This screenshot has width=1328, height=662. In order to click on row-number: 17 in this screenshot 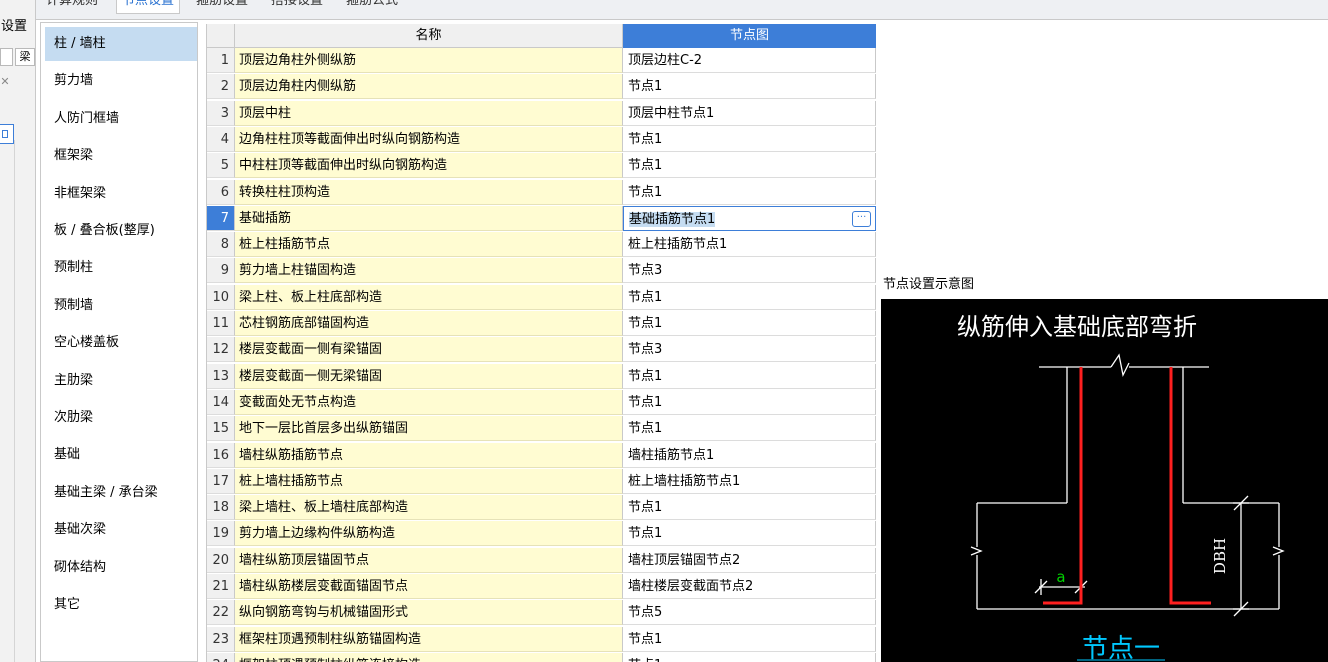, I will do `click(221, 481)`.